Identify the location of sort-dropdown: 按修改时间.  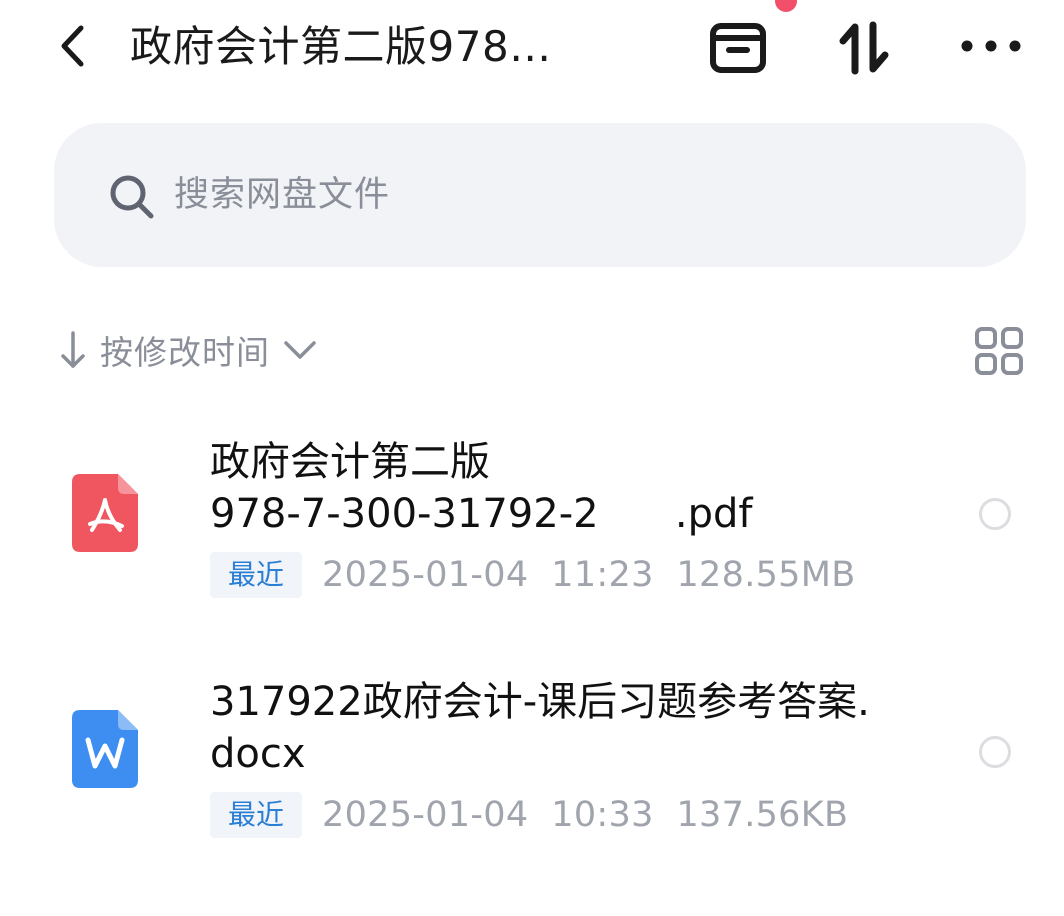
(189, 350).